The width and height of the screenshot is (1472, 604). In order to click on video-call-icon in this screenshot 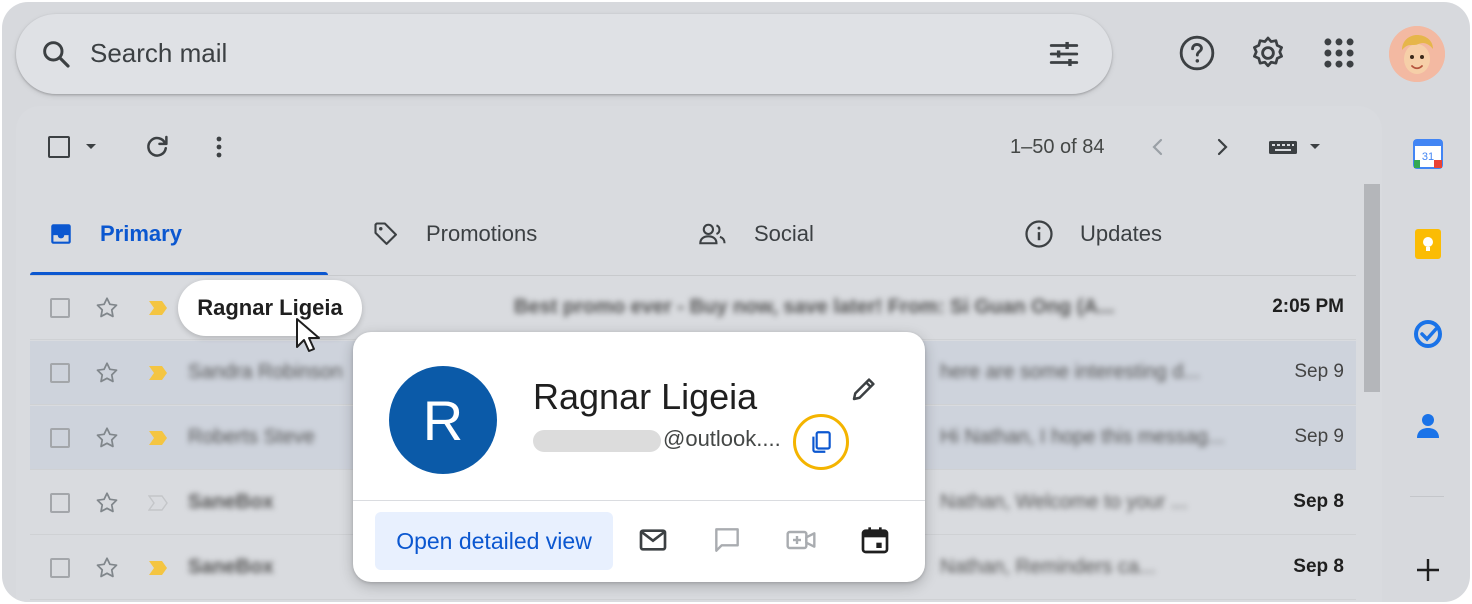, I will do `click(801, 540)`.